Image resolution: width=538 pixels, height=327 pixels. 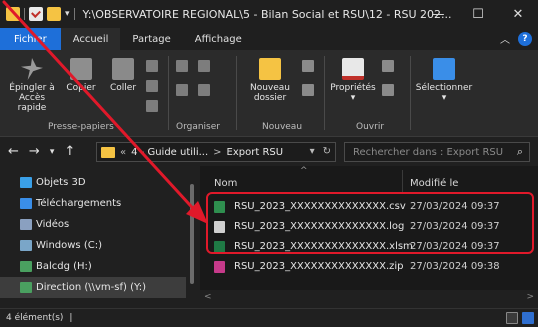 I want to click on copy-path-button, so click(x=152, y=86).